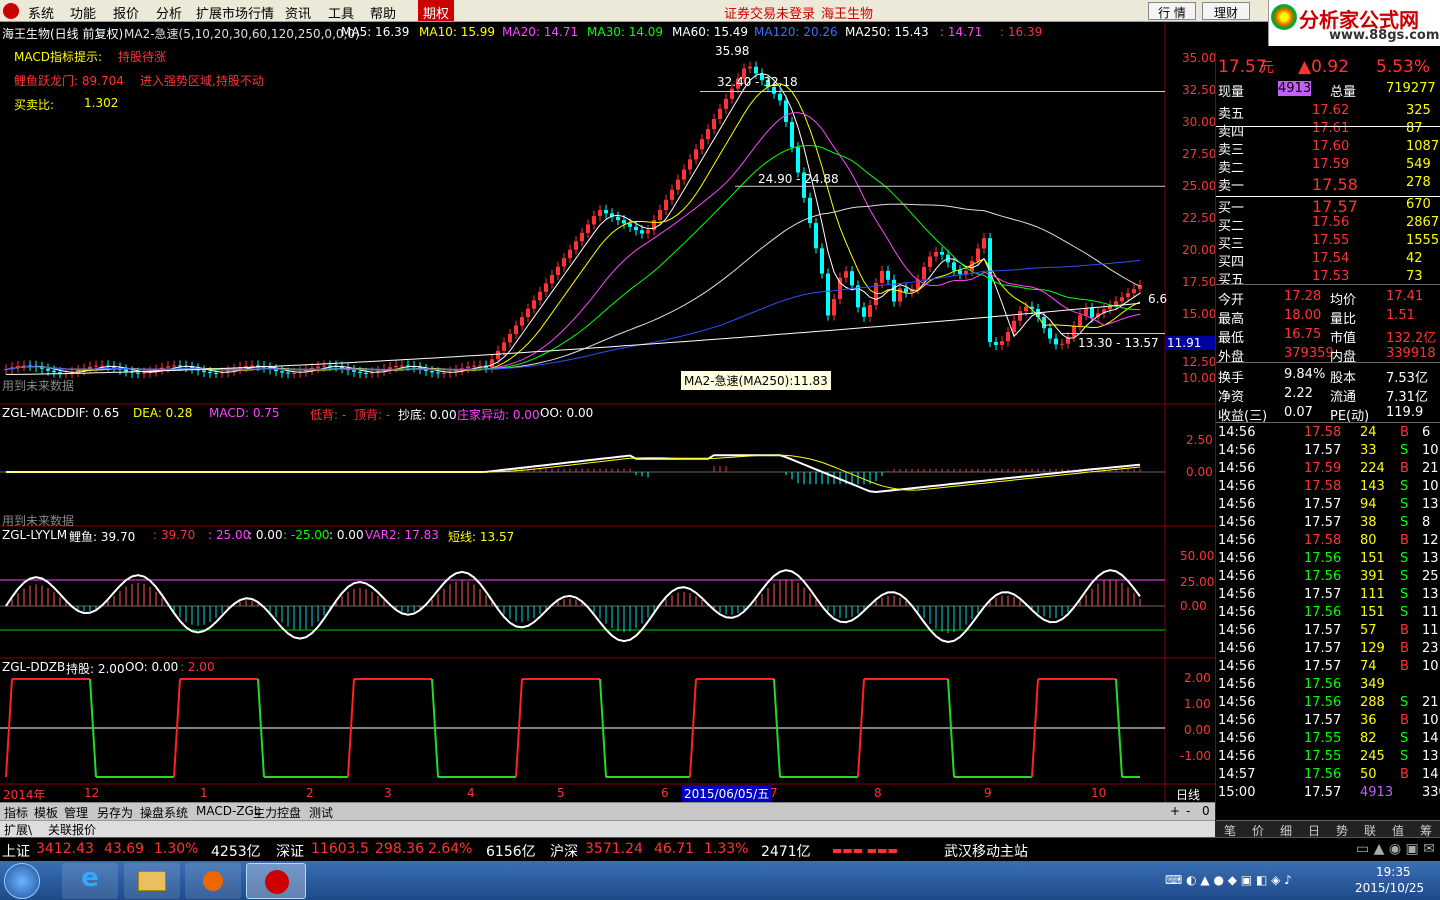  Describe the element at coordinates (1418, 110) in the screenshot. I see `ask-volume: 325` at that location.